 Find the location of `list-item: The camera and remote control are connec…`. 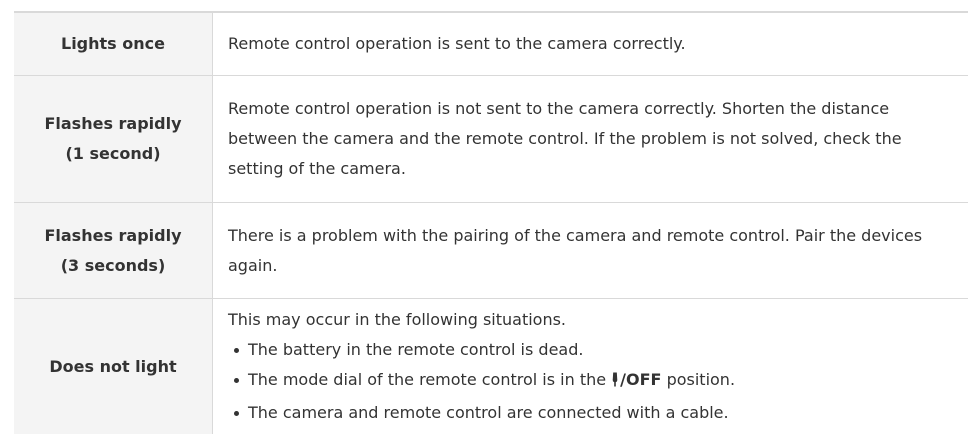

list-item: The camera and remote control are connec… is located at coordinates (591, 413).